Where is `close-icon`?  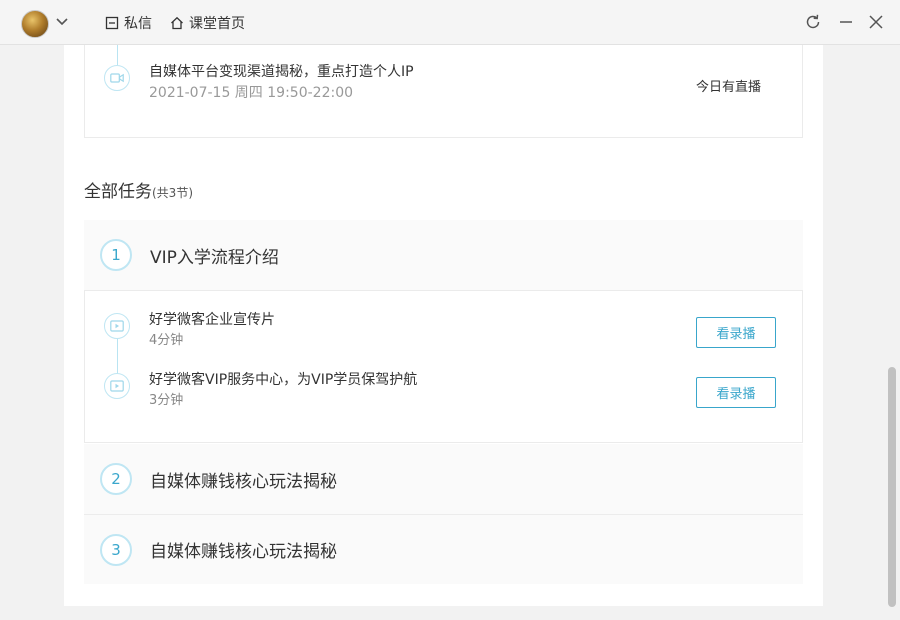 close-icon is located at coordinates (876, 22).